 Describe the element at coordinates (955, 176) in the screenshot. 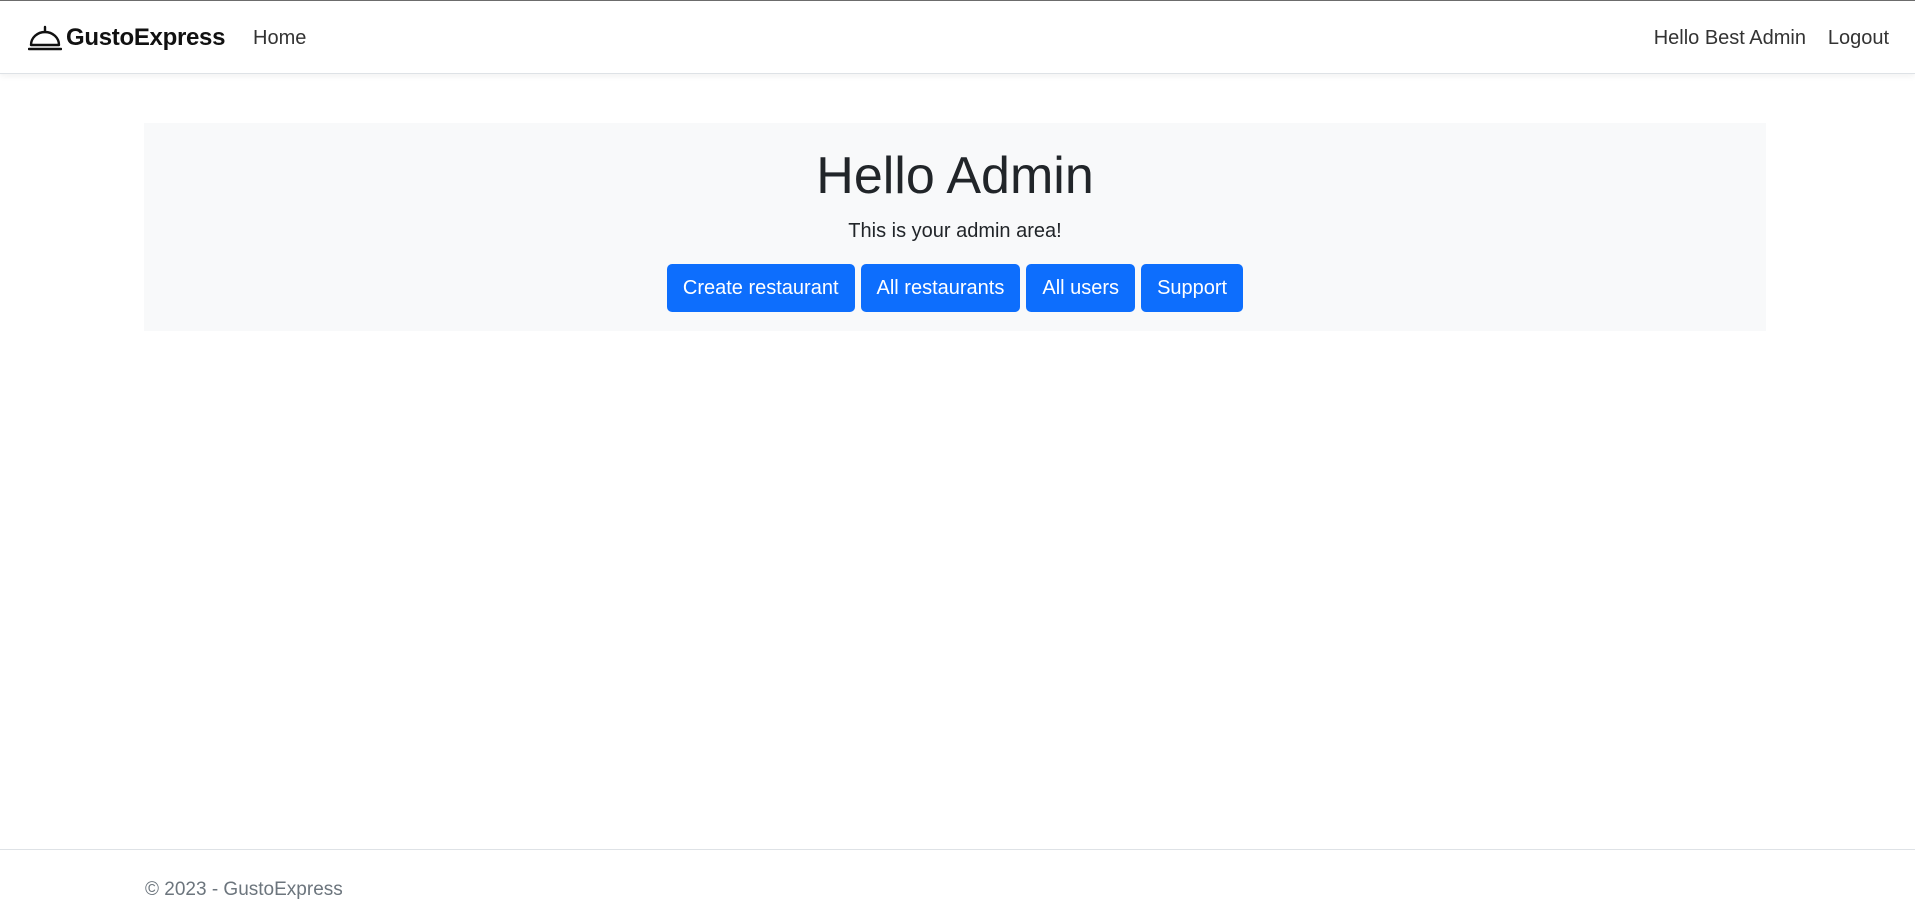

I see `page-title: Hello Admin` at that location.